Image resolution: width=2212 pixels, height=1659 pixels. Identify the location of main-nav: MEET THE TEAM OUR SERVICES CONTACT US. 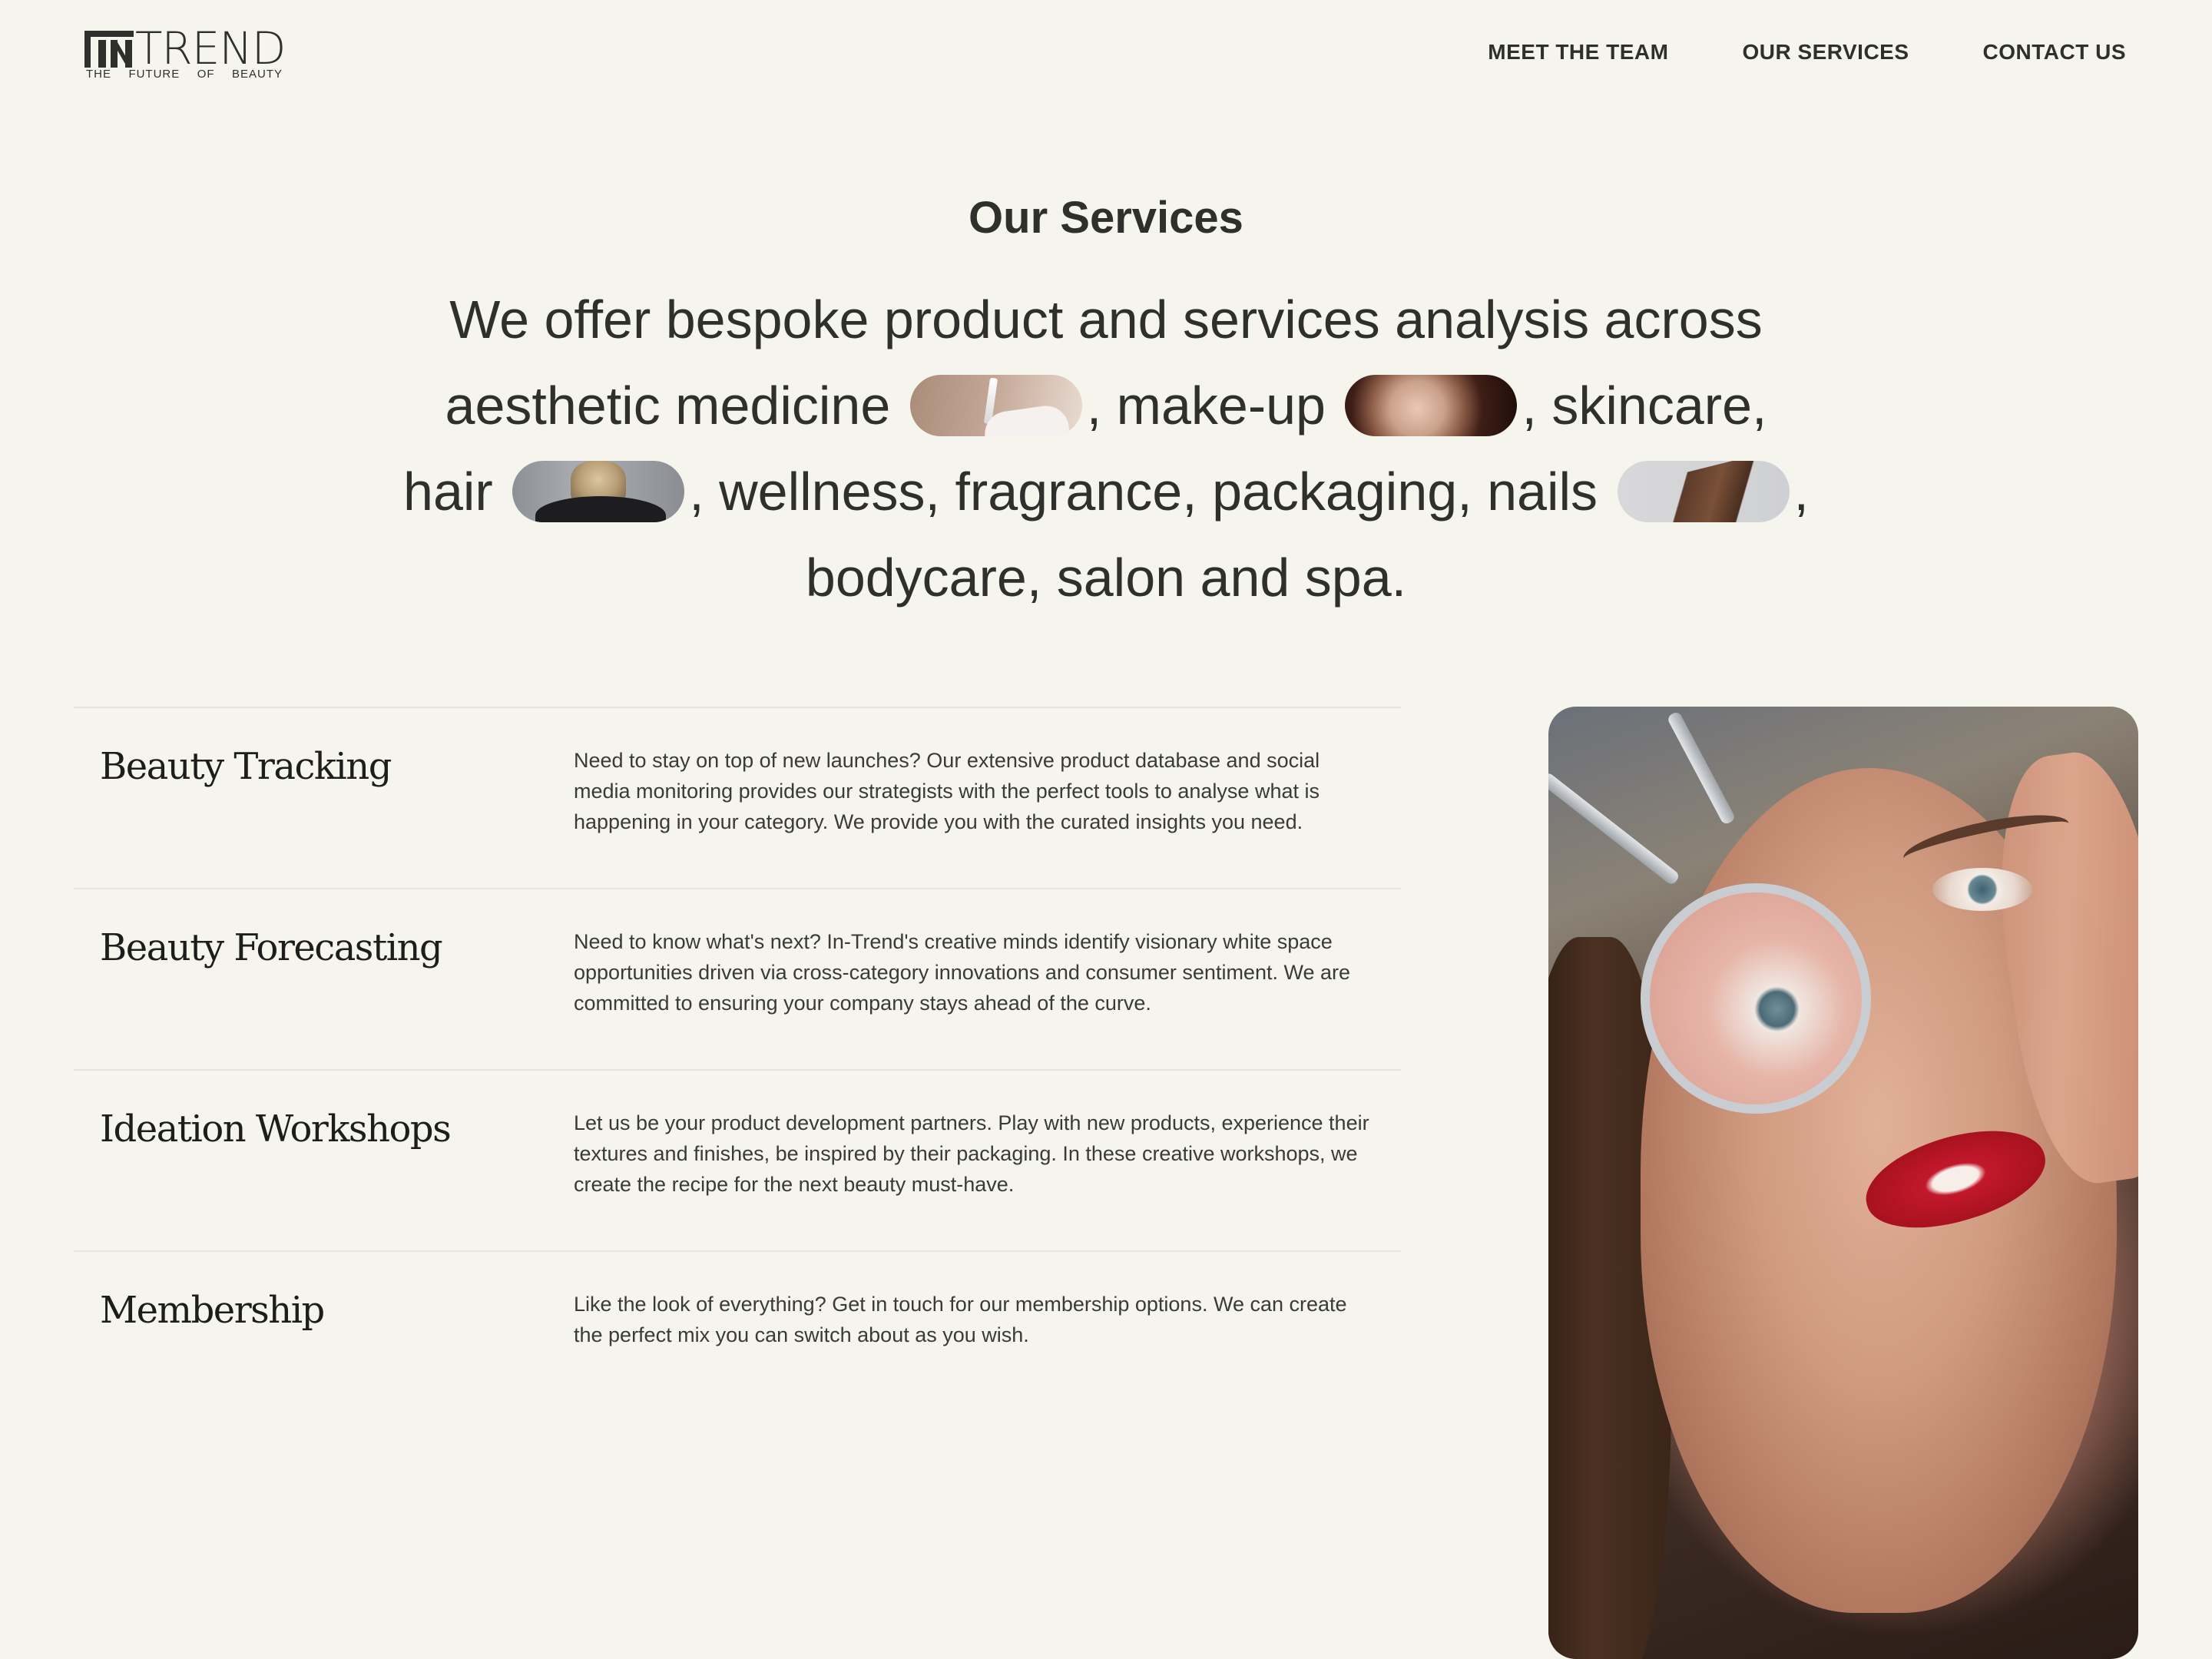
(1807, 52).